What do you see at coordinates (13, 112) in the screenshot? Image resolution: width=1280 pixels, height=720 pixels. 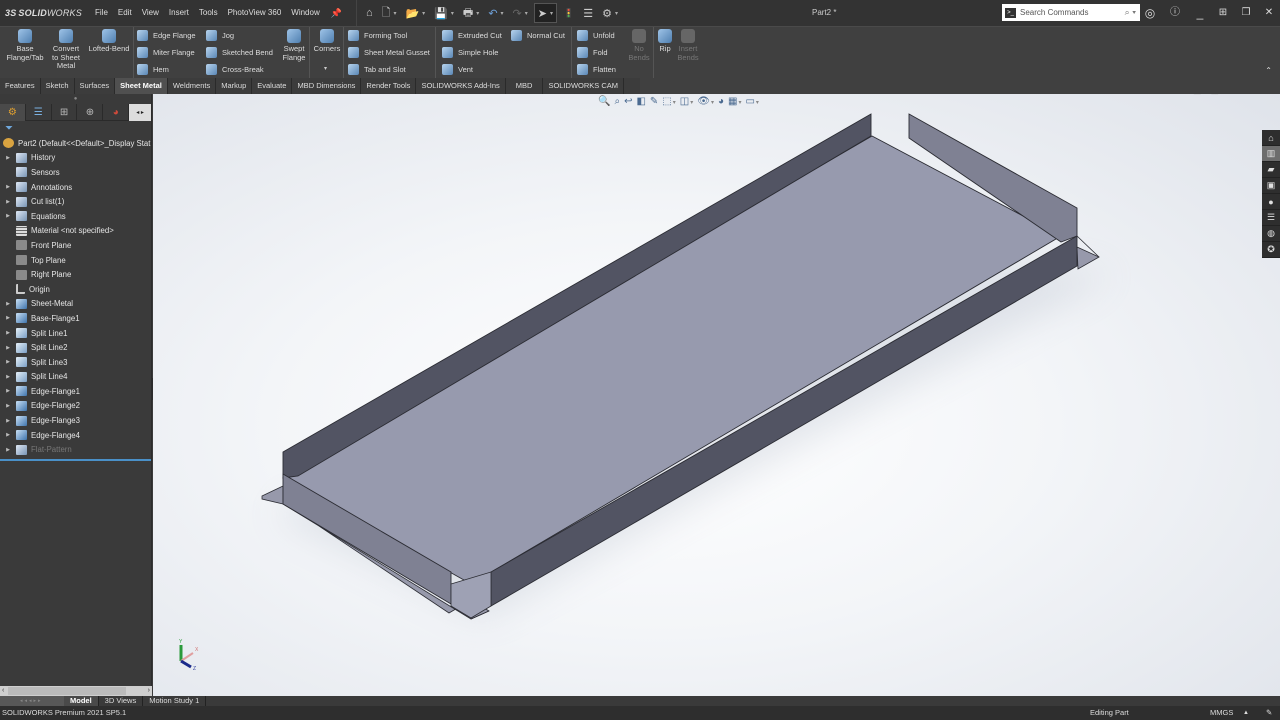 I see `featuremanager-tab: ⚙` at bounding box center [13, 112].